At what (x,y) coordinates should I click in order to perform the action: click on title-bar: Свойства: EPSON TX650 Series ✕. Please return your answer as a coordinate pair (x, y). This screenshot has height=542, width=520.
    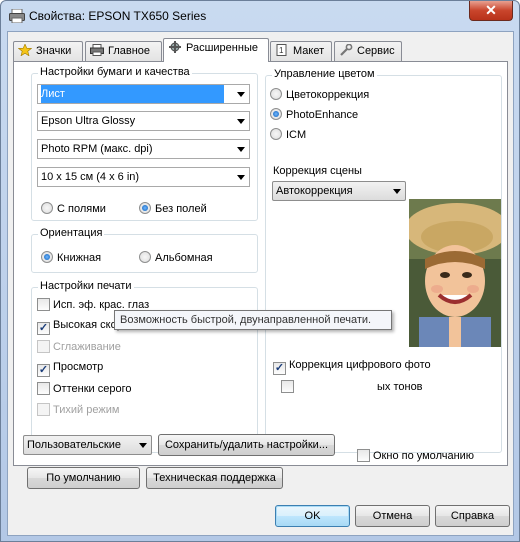
    Looking at the image, I should click on (260, 16).